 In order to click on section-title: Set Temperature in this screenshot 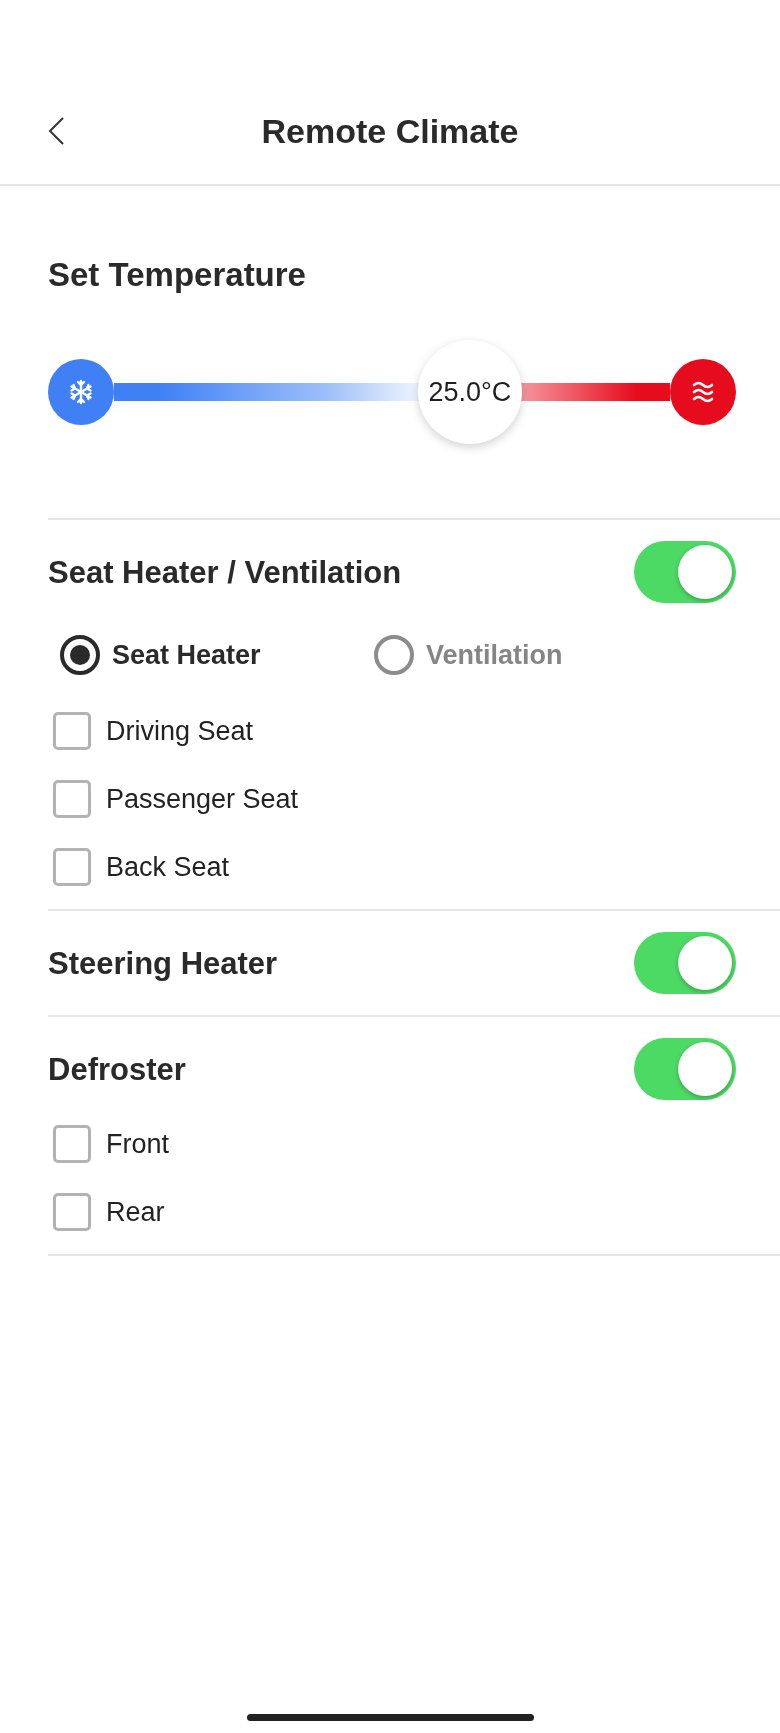, I will do `click(177, 275)`.